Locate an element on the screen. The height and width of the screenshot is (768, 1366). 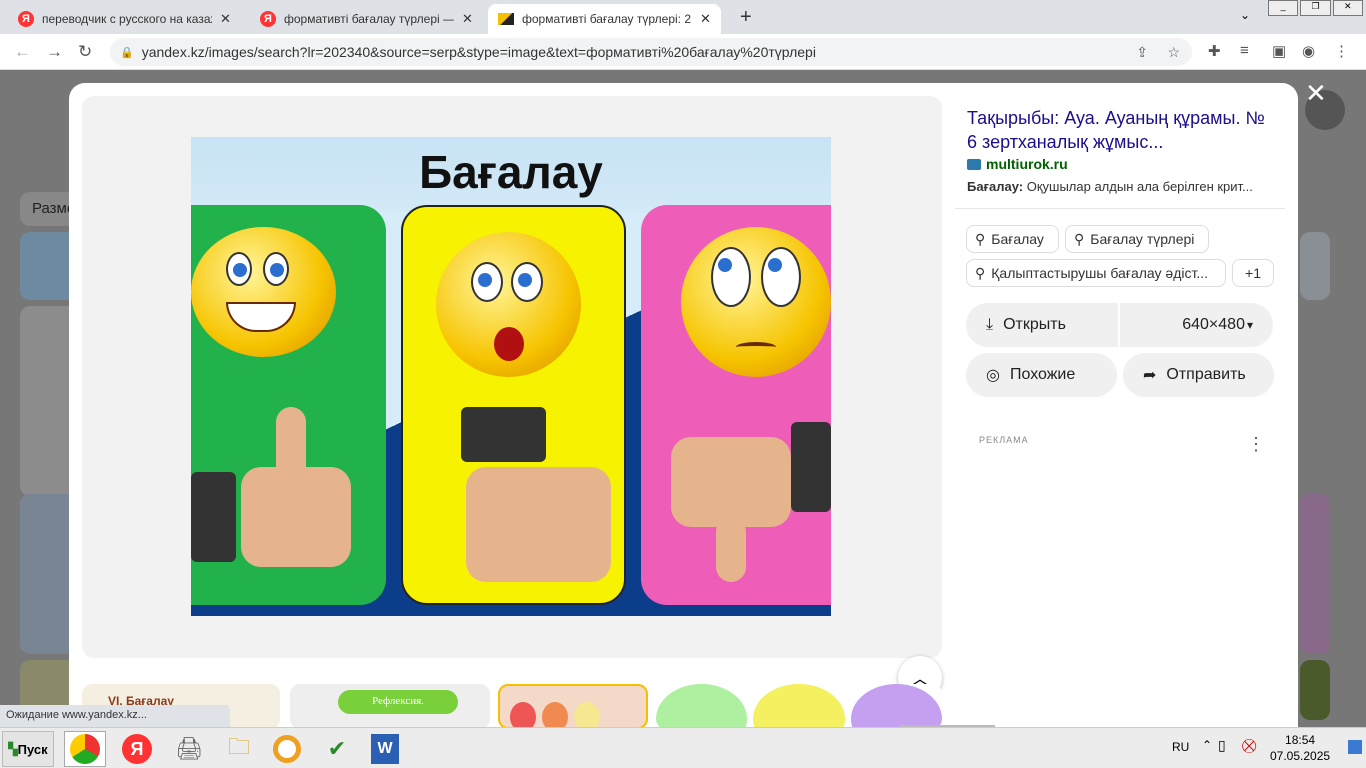
chrome-icon is located at coordinates (85, 749).